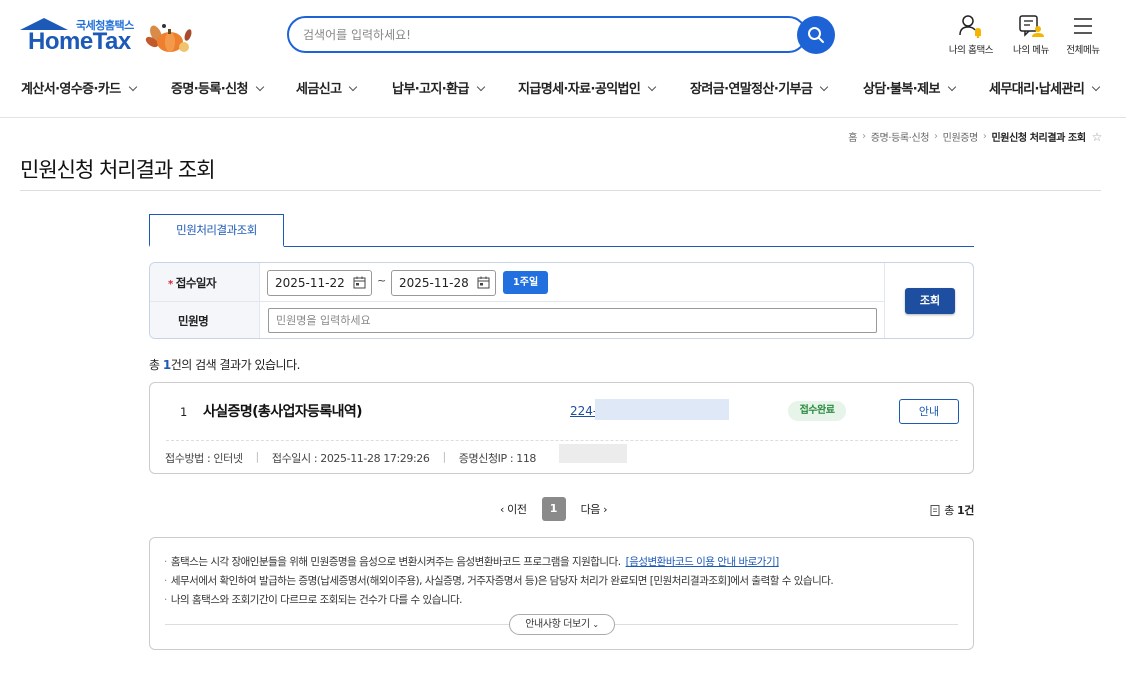  What do you see at coordinates (593, 453) in the screenshot?
I see `masked-ip` at bounding box center [593, 453].